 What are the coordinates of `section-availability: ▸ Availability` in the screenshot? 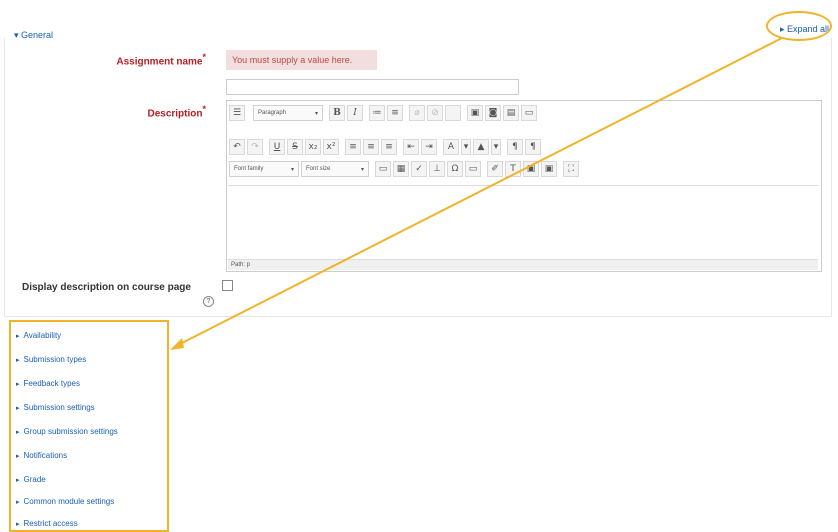 It's located at (38, 335).